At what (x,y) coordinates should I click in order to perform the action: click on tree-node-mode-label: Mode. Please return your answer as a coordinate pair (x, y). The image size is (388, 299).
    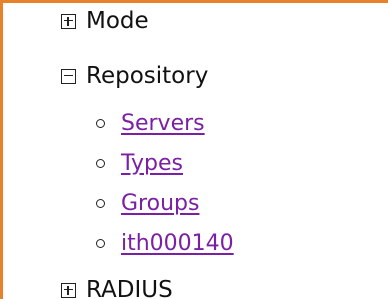
    Looking at the image, I should click on (117, 21).